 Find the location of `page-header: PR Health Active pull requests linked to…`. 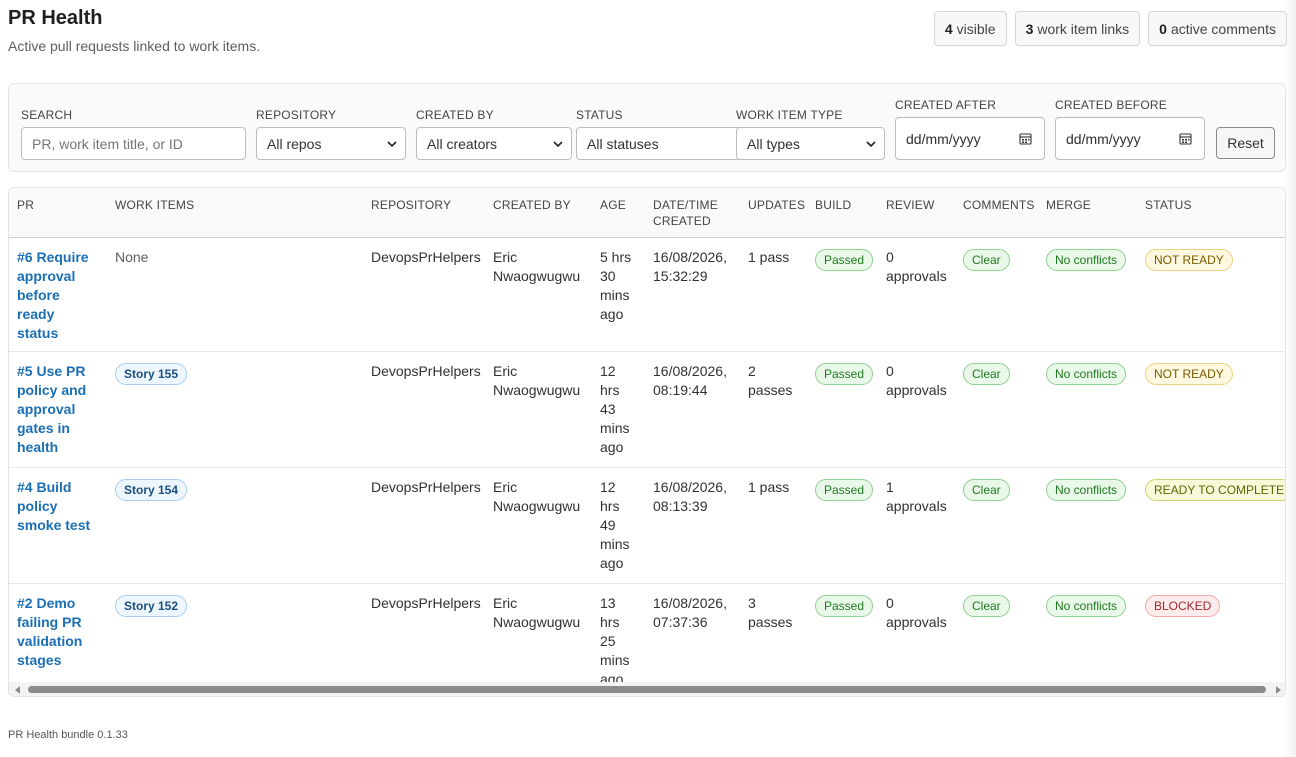

page-header: PR Health Active pull requests linked to… is located at coordinates (134, 30).